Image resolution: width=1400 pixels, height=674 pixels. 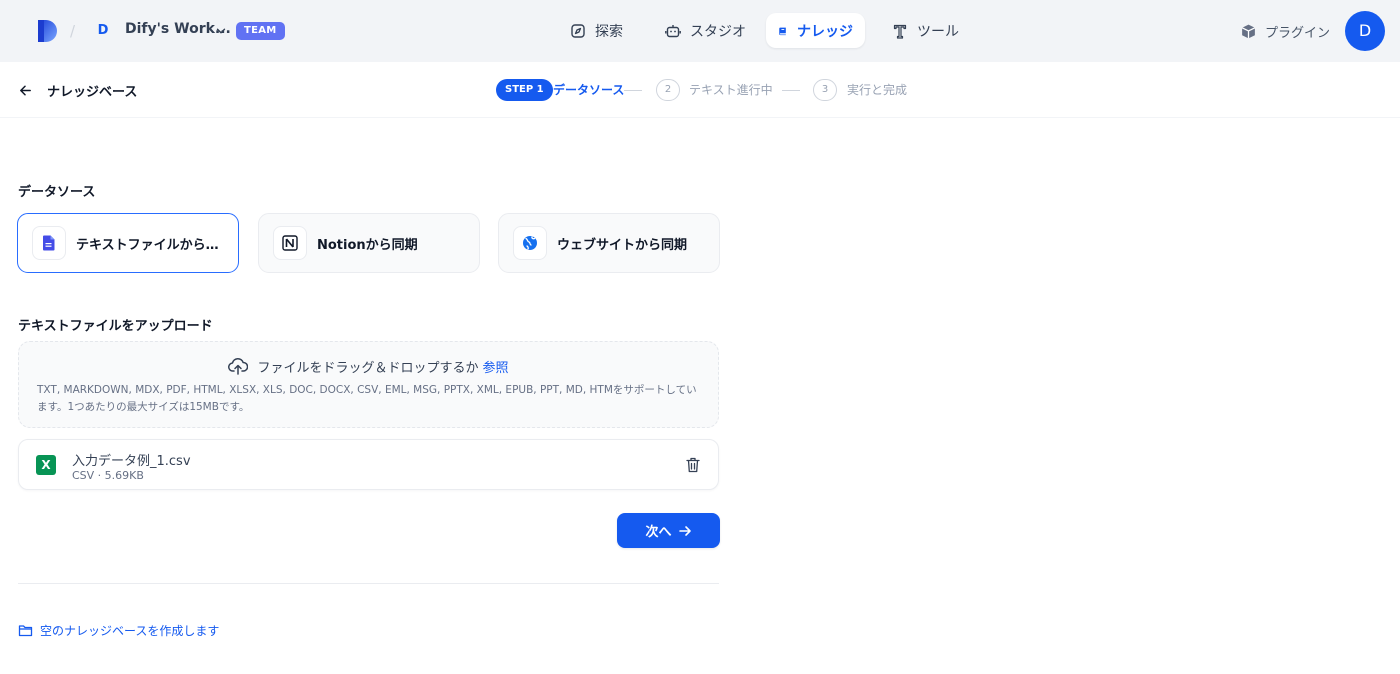 I want to click on dropzone-prompt: ファイルをドラッグ＆ドロップするか 参照, so click(x=368, y=366).